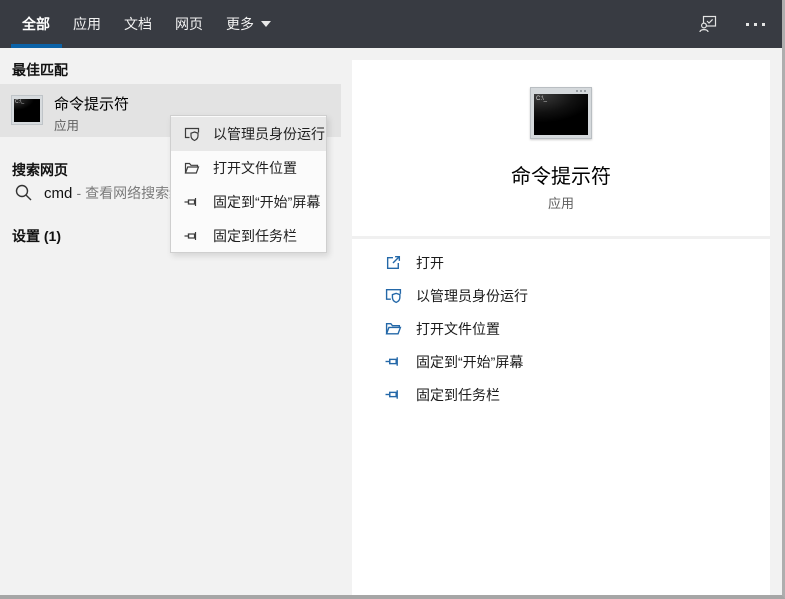 This screenshot has height=599, width=785. Describe the element at coordinates (255, 236) in the screenshot. I see `menu-item-label: 固定到任务栏` at that location.